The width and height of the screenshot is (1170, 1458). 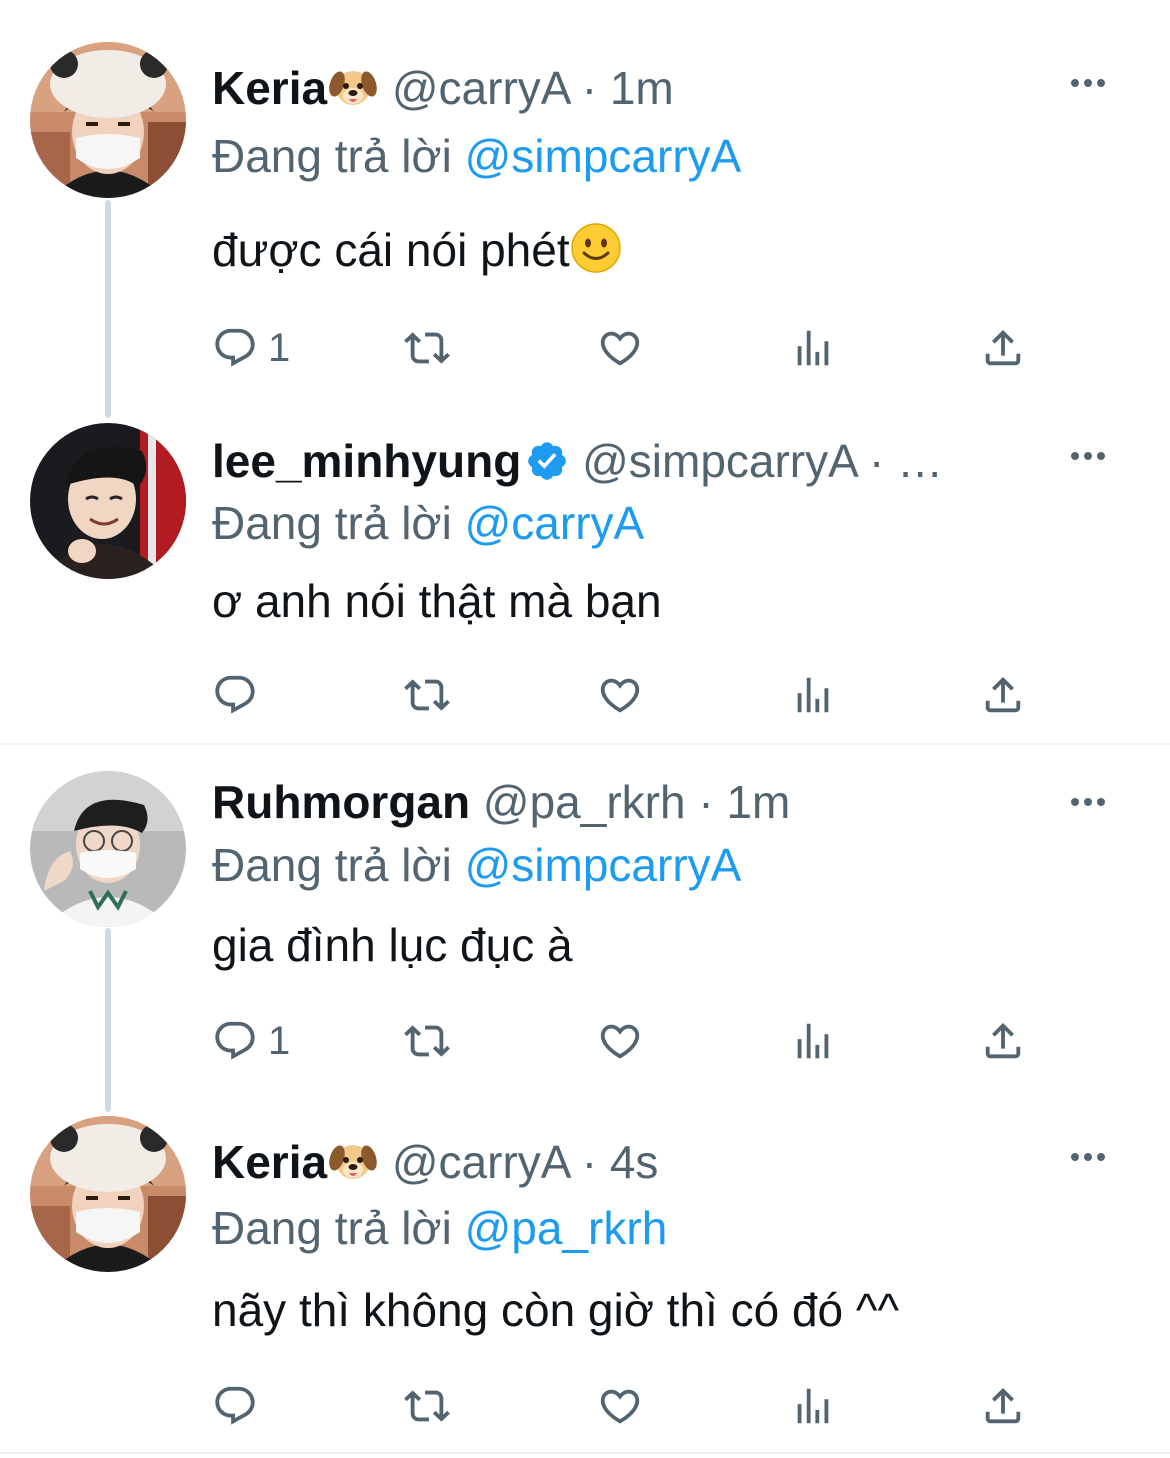 What do you see at coordinates (341, 802) in the screenshot?
I see `display-name: Ruhmorgan` at bounding box center [341, 802].